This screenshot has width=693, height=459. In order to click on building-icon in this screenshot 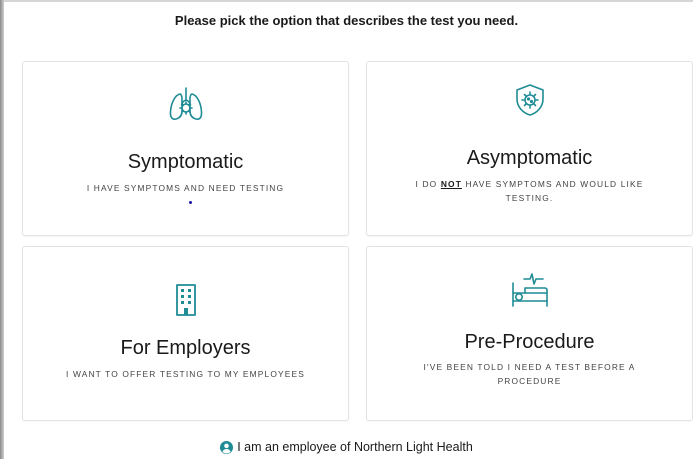, I will do `click(186, 302)`.